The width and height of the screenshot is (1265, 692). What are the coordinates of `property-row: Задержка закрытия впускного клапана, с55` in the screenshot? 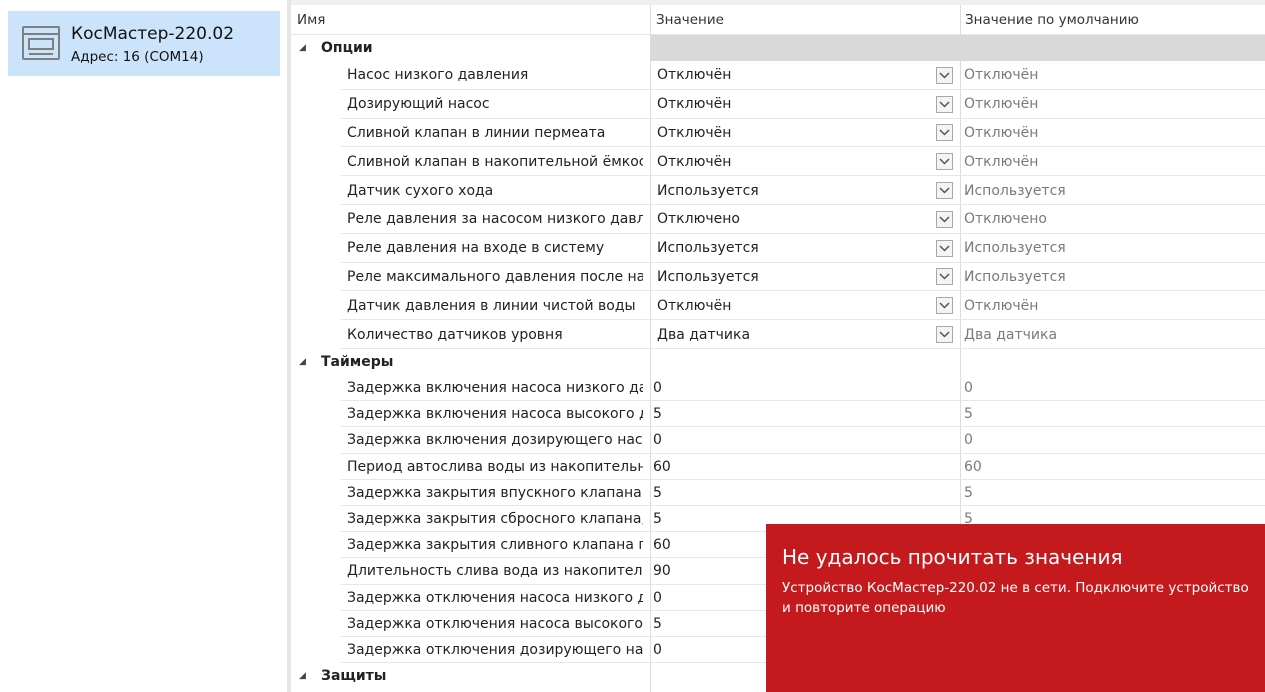 It's located at (778, 493).